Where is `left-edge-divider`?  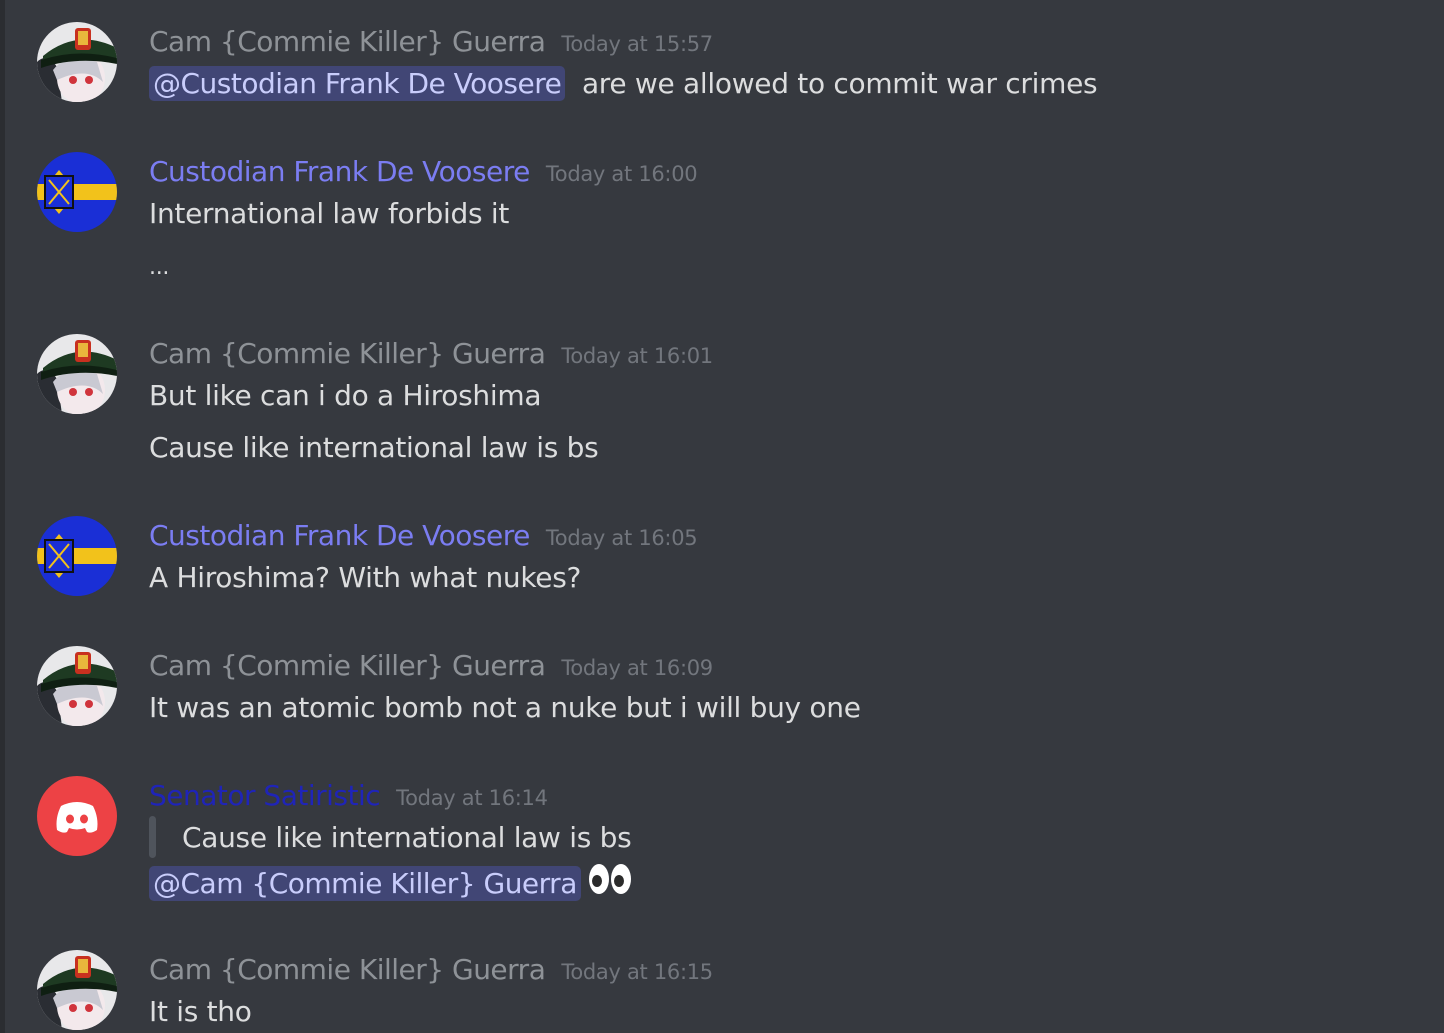
left-edge-divider is located at coordinates (2, 516).